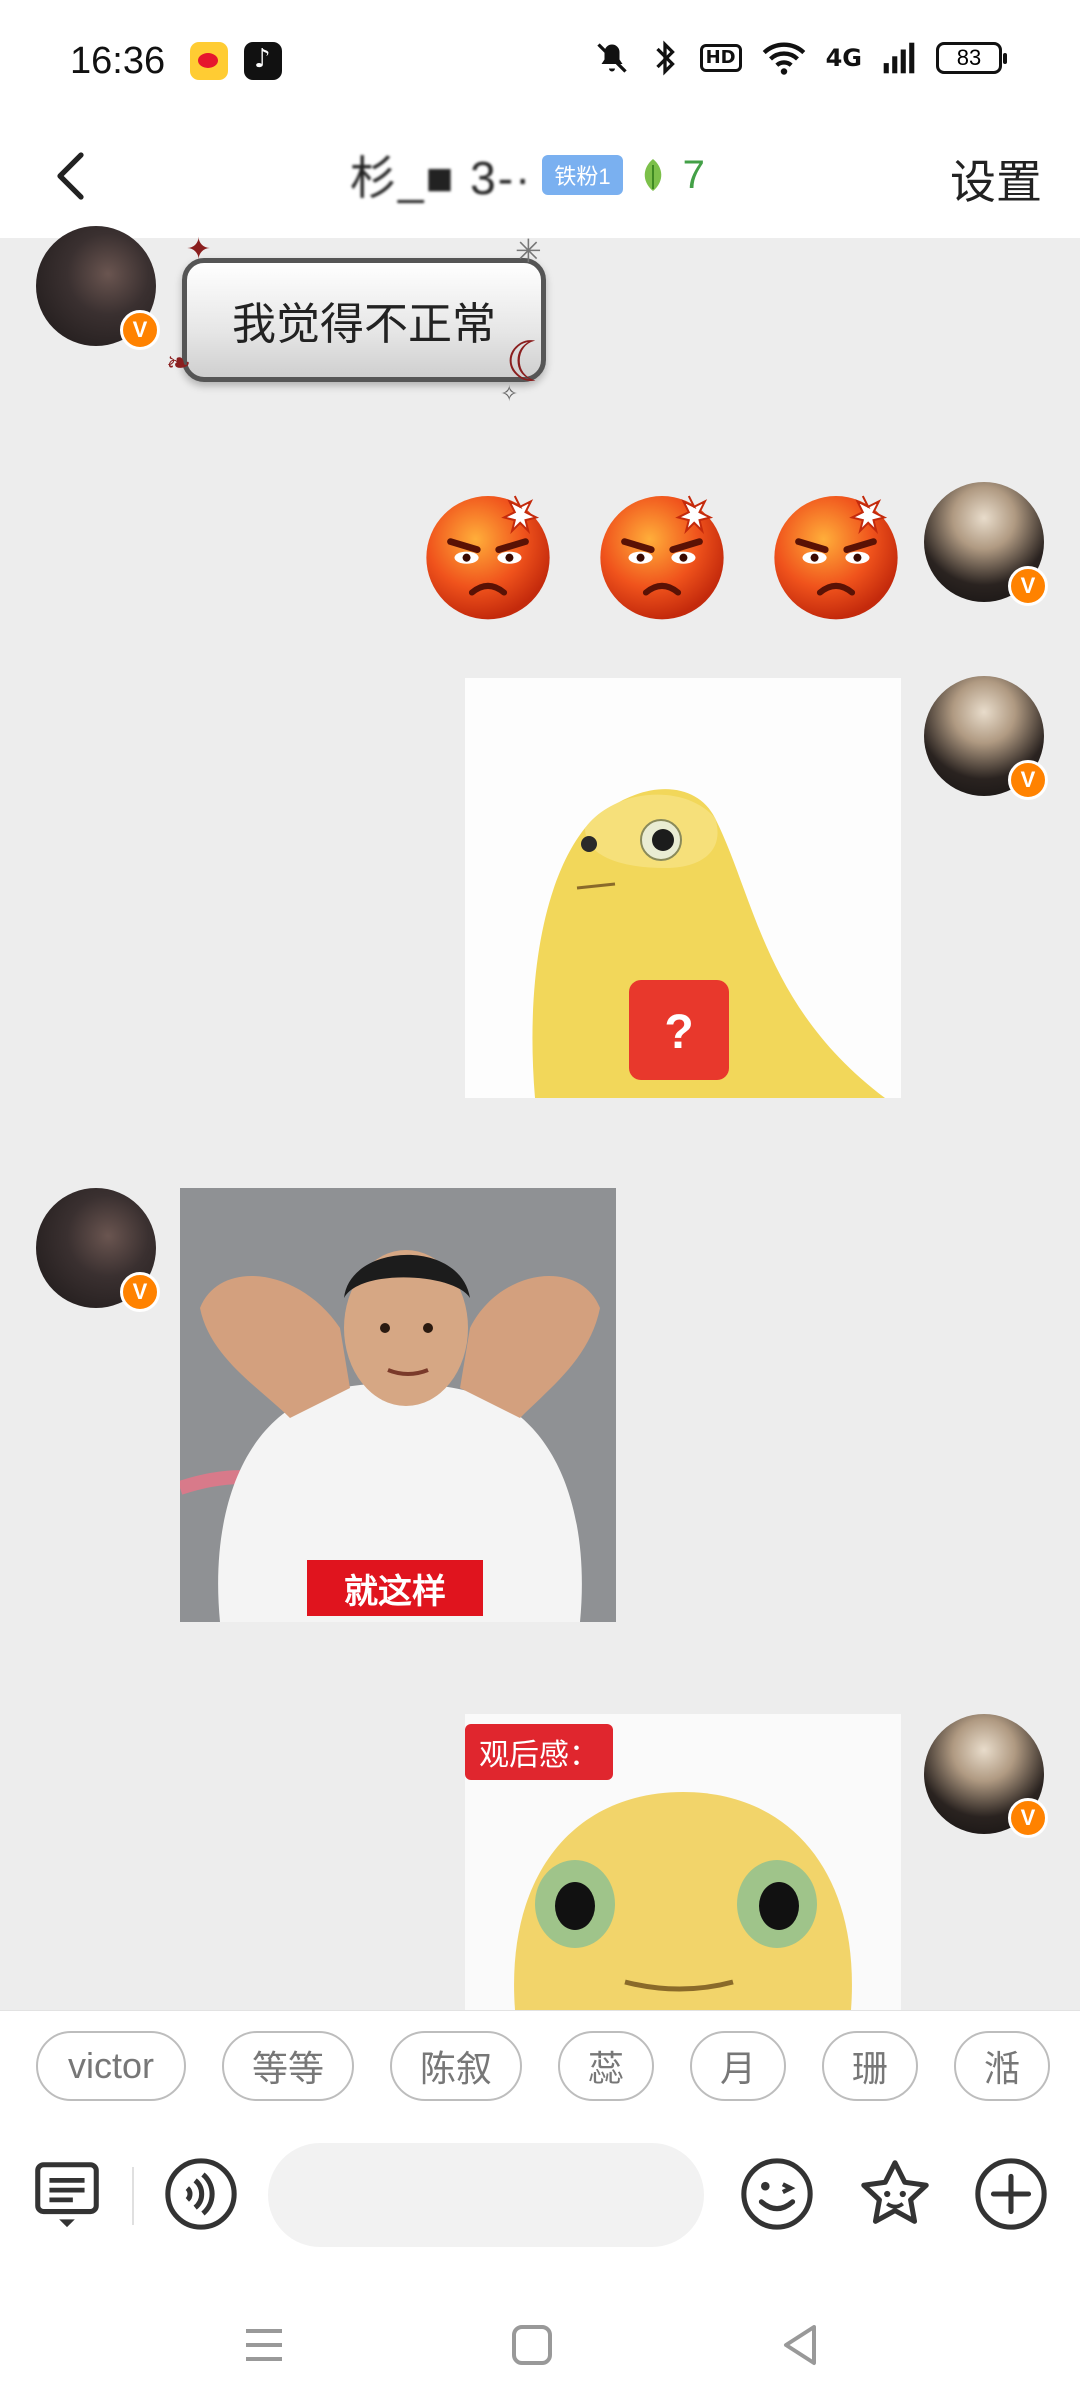  What do you see at coordinates (288, 2066) in the screenshot?
I see `quick-reply-chip: 等等` at bounding box center [288, 2066].